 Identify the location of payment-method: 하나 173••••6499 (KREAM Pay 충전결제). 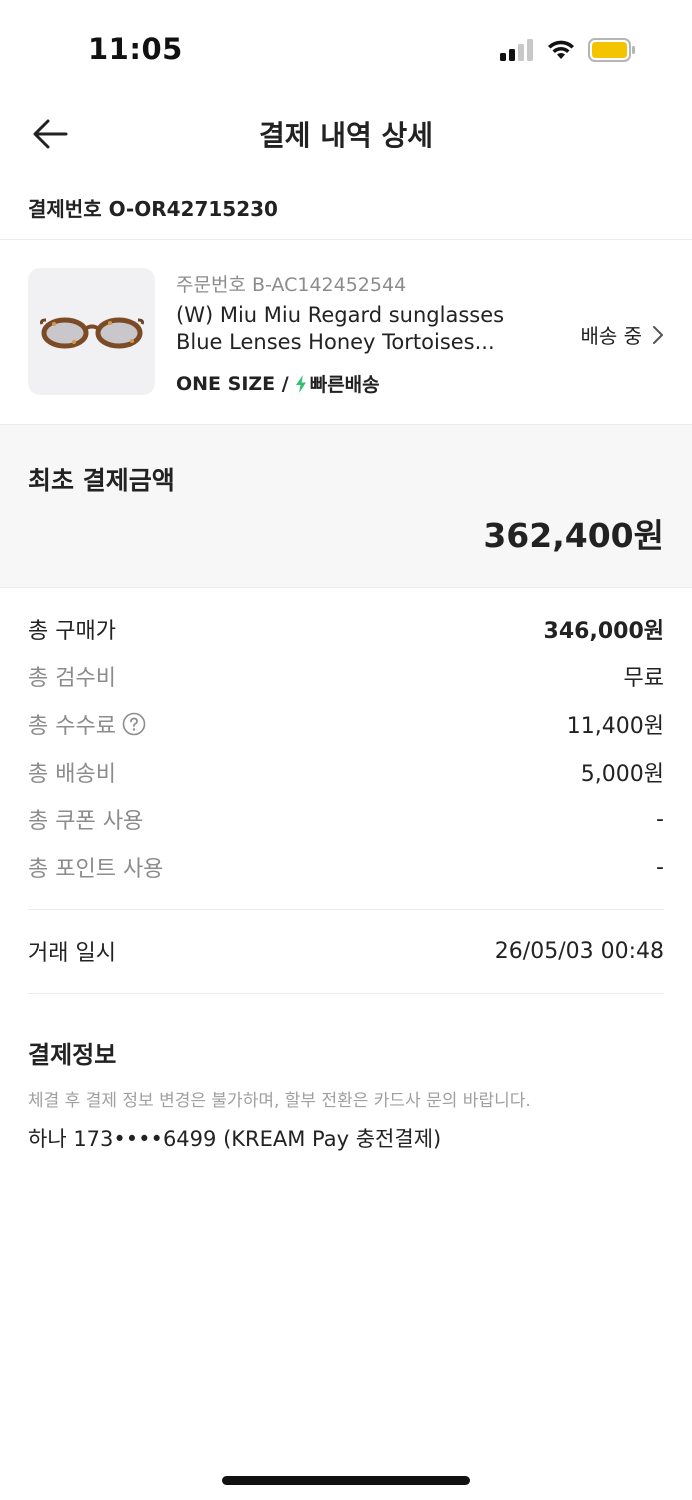
(235, 1139).